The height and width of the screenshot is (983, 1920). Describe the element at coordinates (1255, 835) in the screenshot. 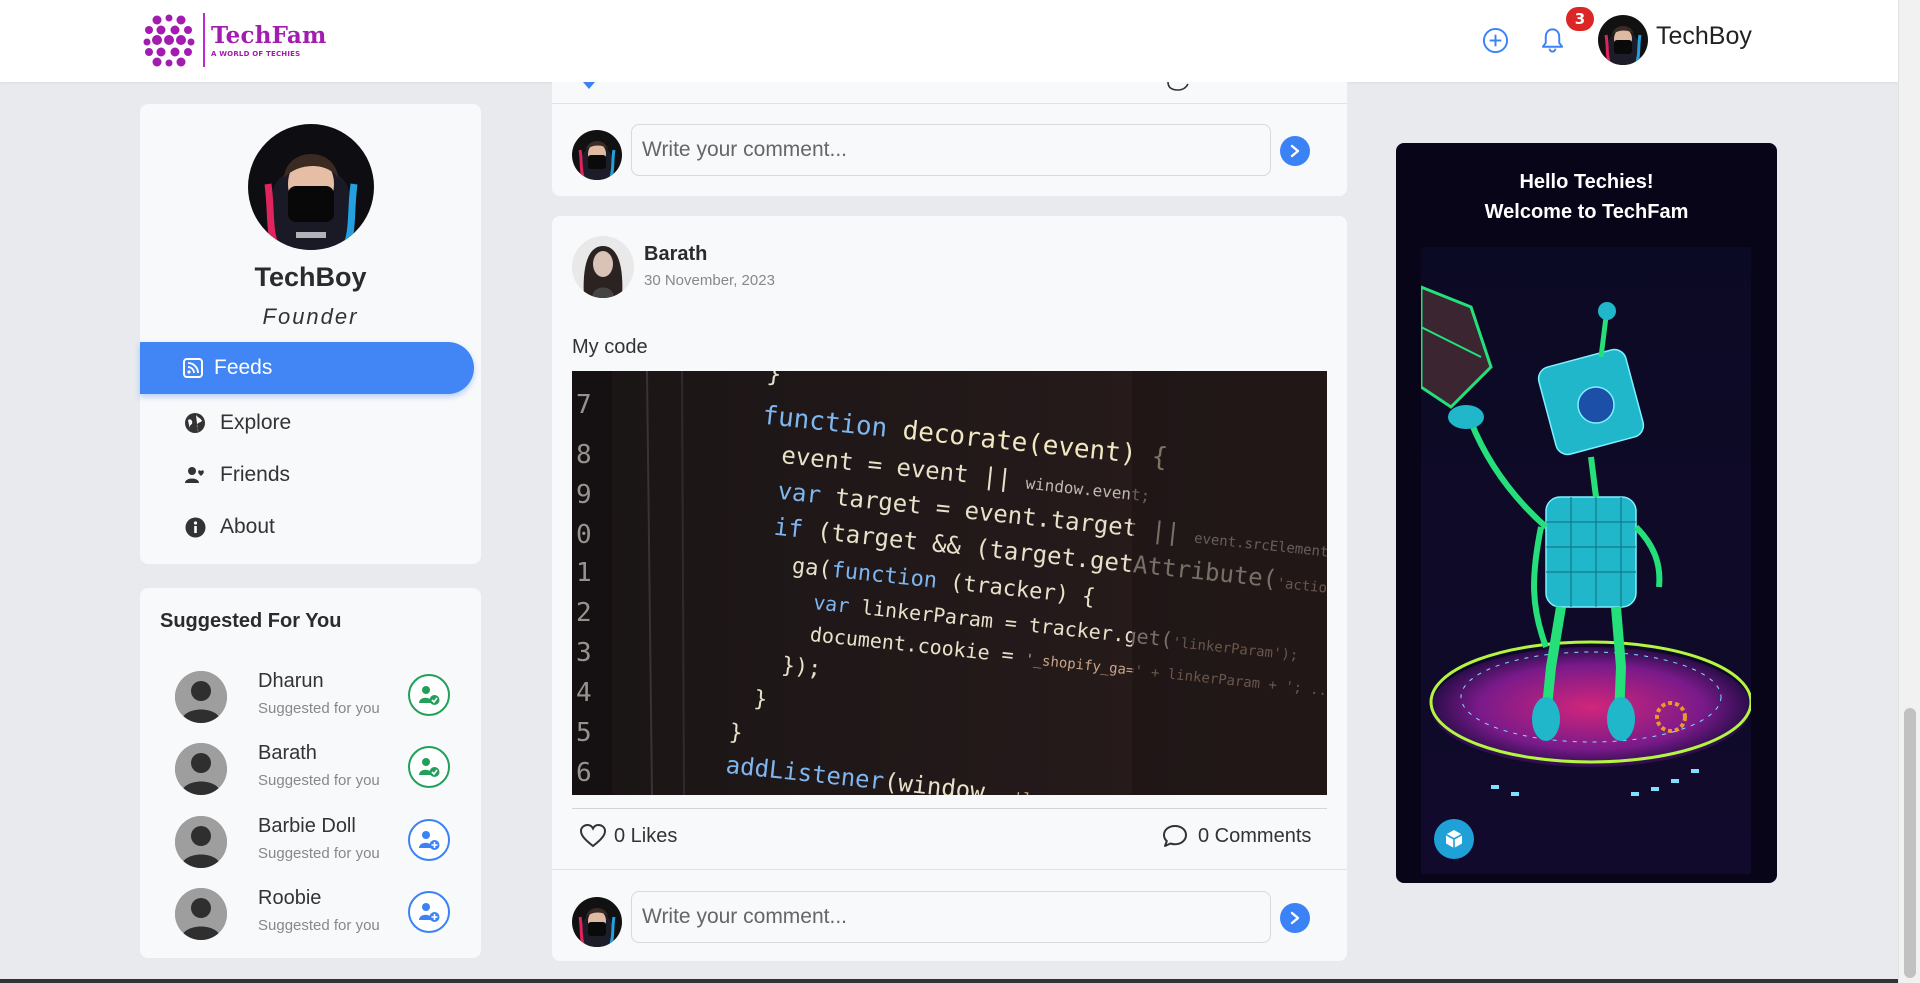

I see `comments-count: 0 Comments` at that location.